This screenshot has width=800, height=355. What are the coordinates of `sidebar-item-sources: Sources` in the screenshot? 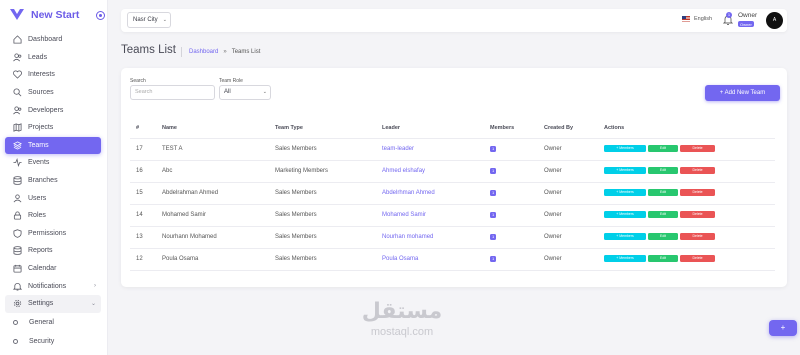 It's located at (53, 93).